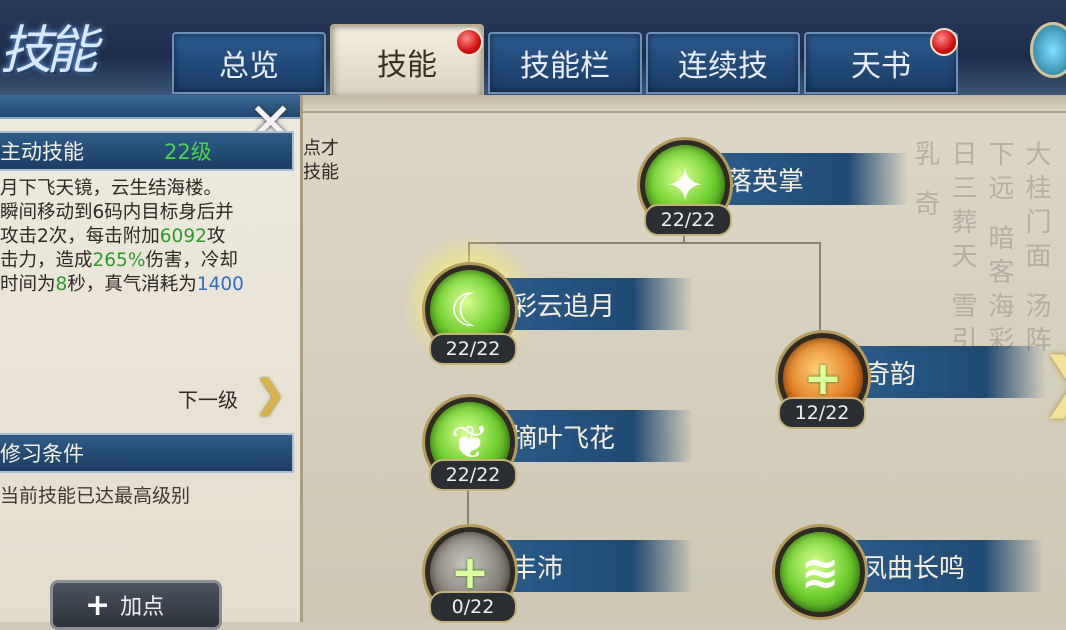  Describe the element at coordinates (220, 284) in the screenshot. I see `energy-cost-value: 1400` at that location.